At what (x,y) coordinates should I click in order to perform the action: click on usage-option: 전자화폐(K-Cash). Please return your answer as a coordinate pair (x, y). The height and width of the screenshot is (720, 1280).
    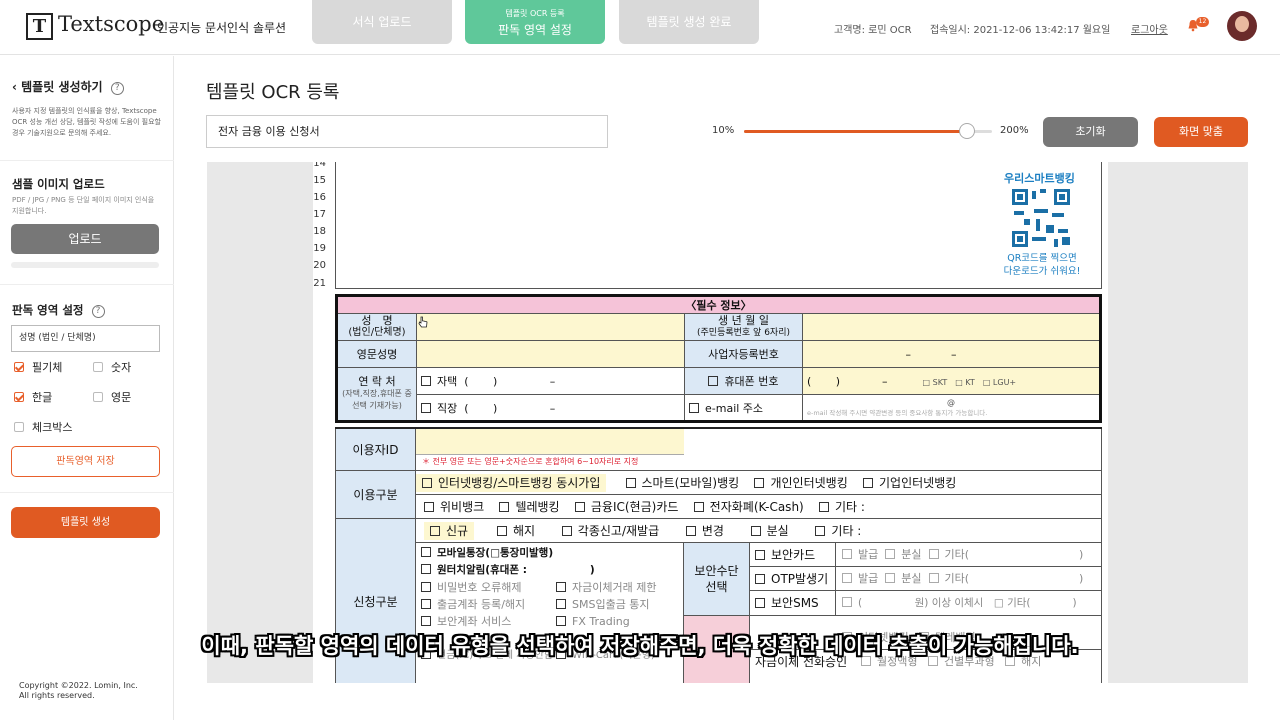
    Looking at the image, I should click on (757, 507).